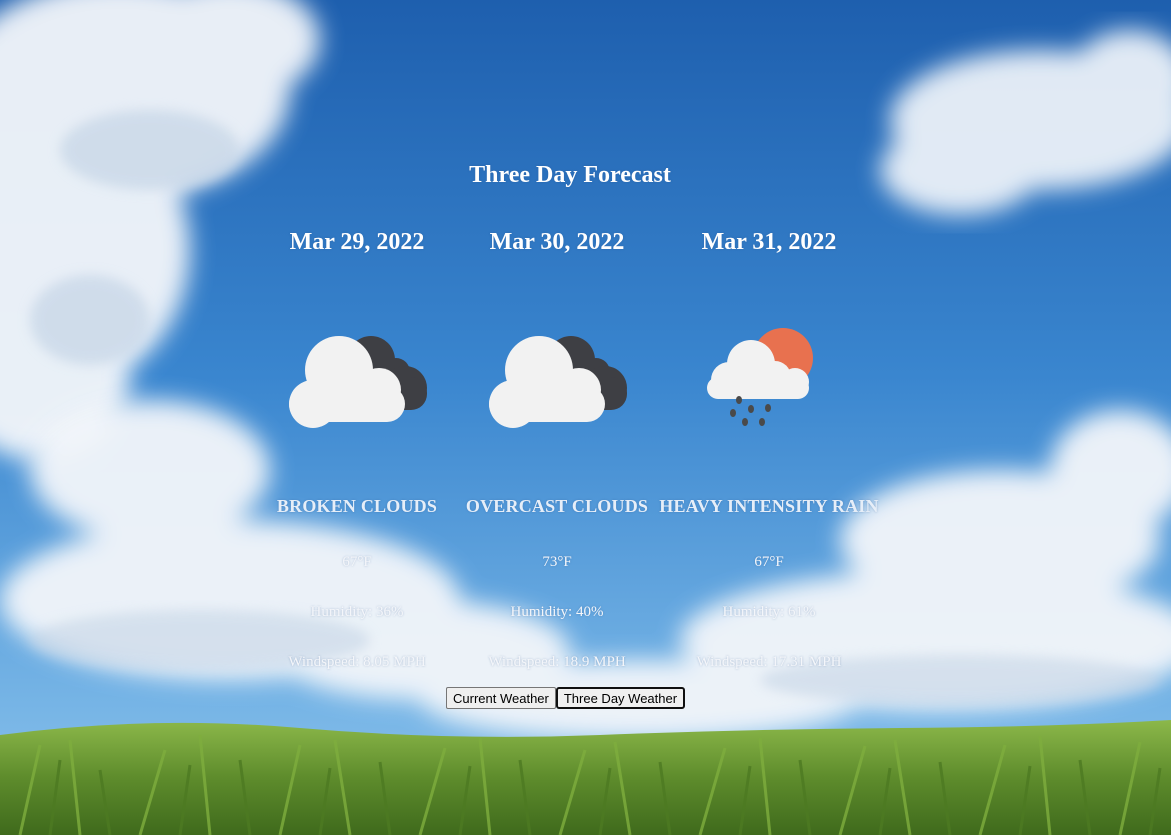  I want to click on forecast-date: Mar 31, 2022, so click(769, 242).